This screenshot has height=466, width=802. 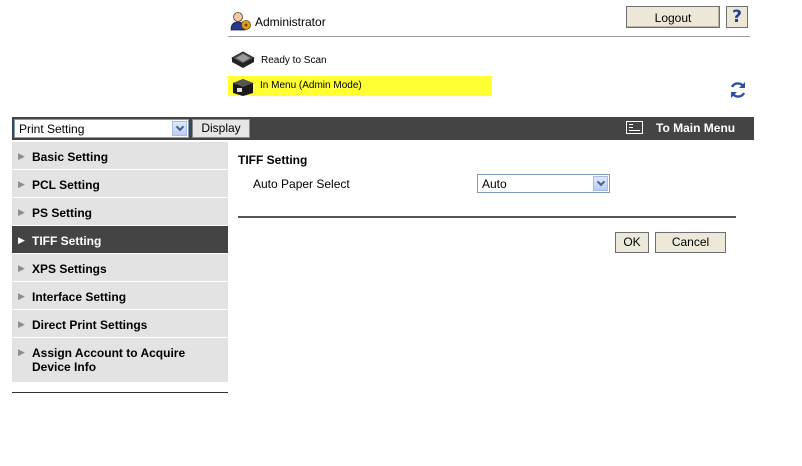 What do you see at coordinates (737, 17) in the screenshot?
I see `help-button: ?` at bounding box center [737, 17].